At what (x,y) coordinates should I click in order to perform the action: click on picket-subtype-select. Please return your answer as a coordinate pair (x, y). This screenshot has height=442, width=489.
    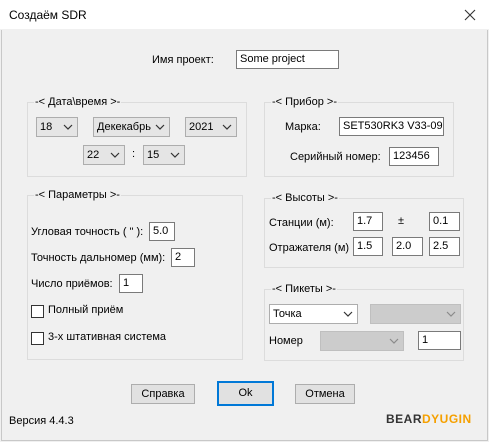
    Looking at the image, I should click on (415, 314).